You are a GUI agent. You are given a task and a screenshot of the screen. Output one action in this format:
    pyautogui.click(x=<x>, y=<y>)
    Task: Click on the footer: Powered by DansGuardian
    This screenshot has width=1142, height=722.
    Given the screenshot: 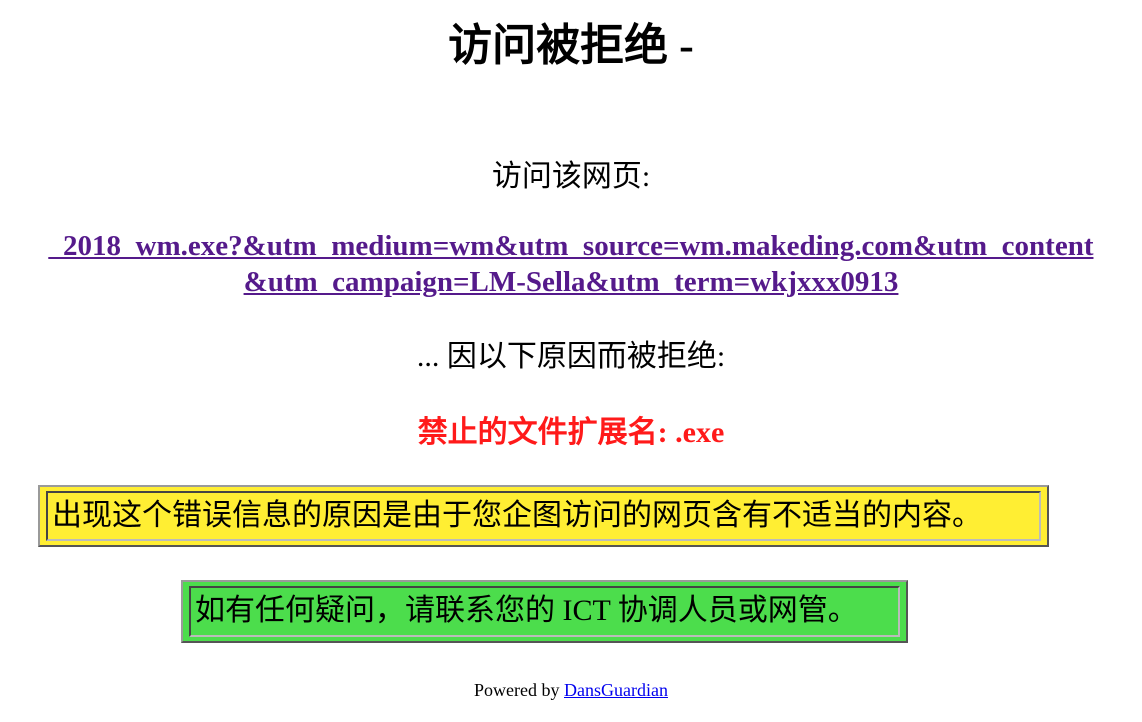 What is the action you would take?
    pyautogui.click(x=571, y=690)
    